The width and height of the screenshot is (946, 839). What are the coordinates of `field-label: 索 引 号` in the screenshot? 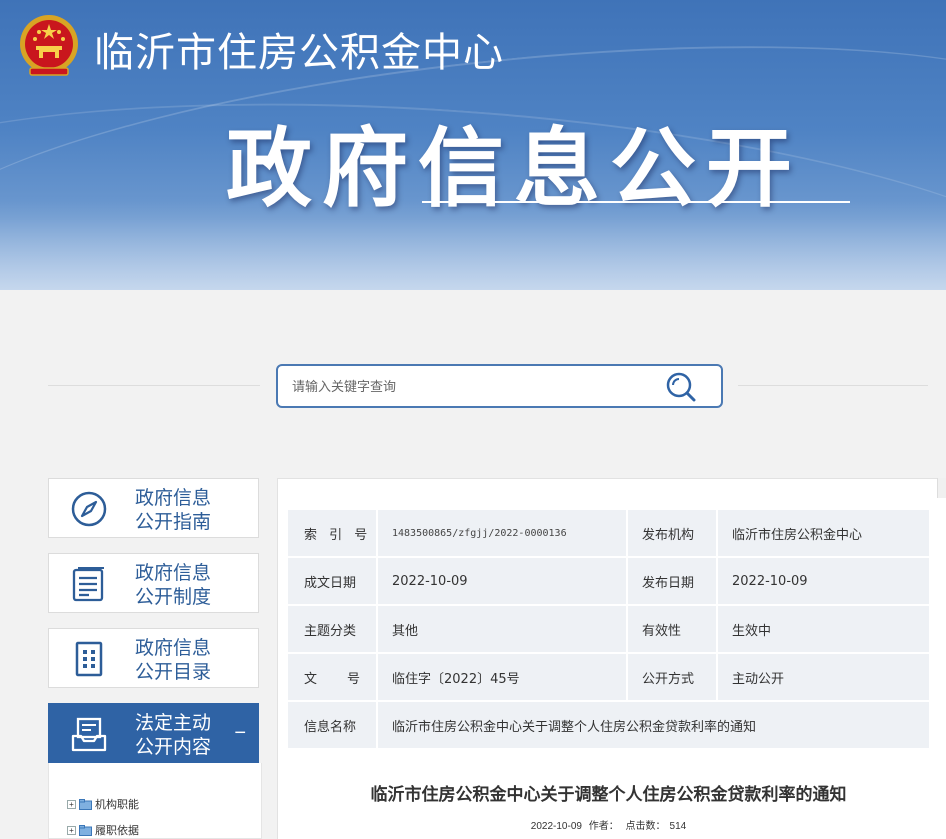 It's located at (332, 533).